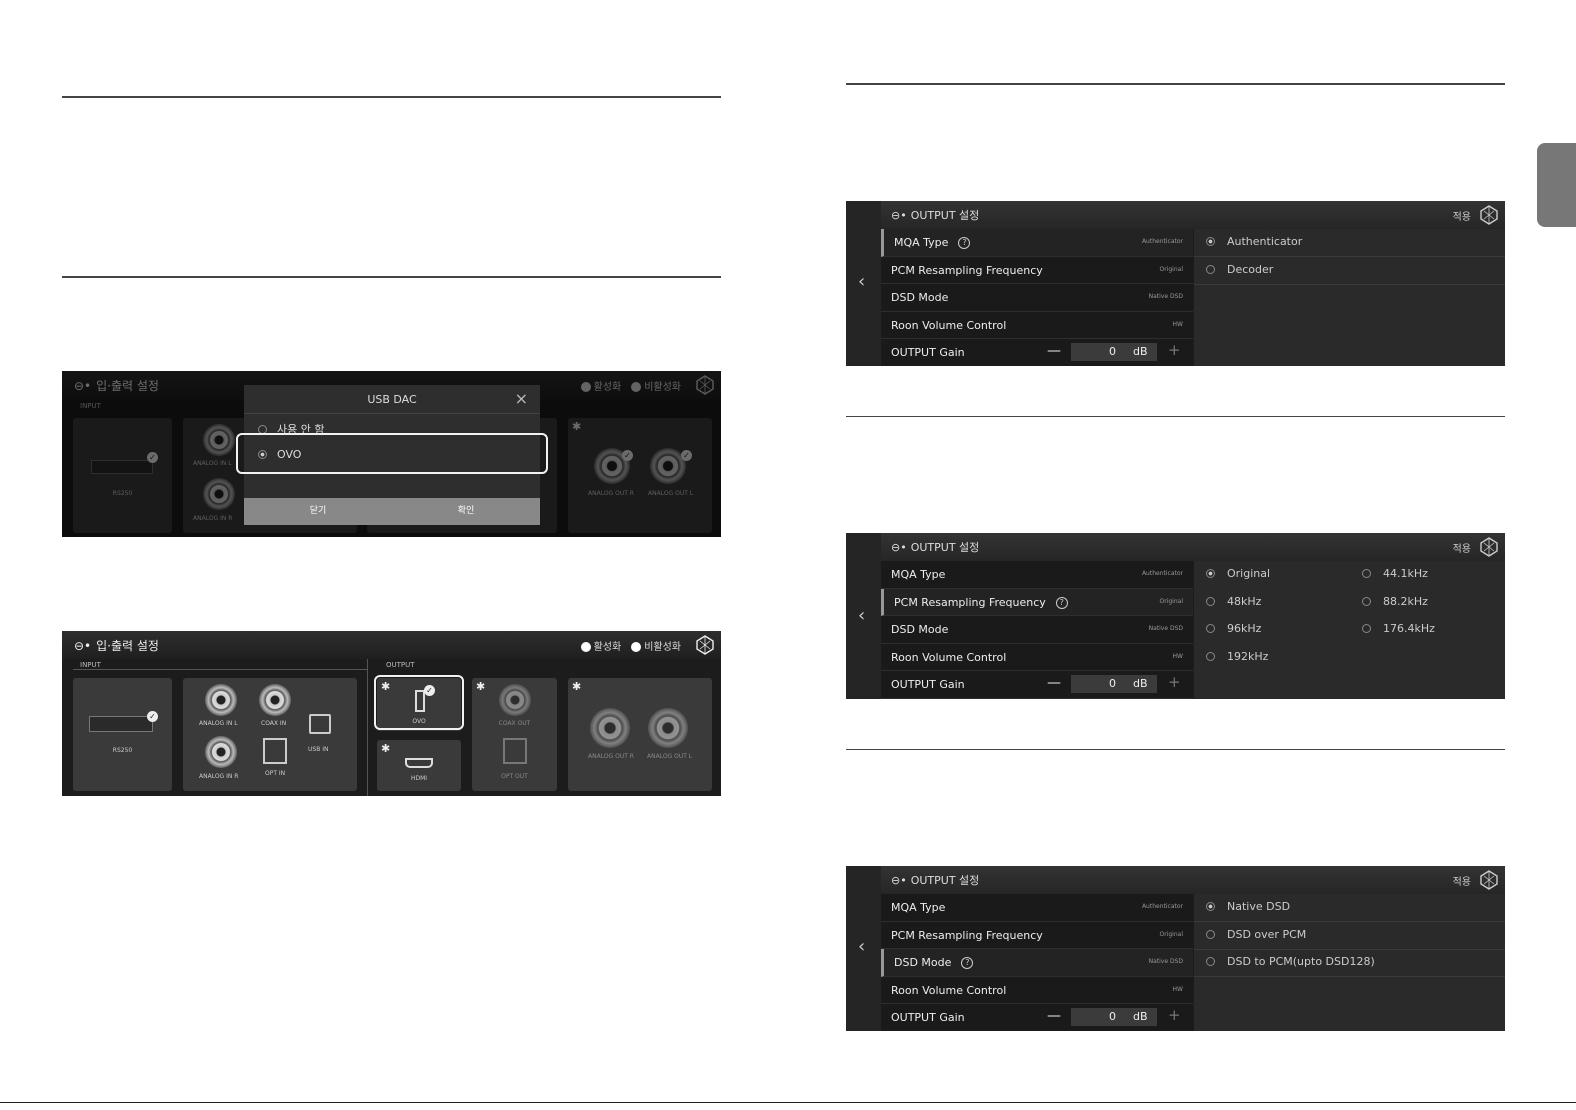 The image size is (1576, 1110). What do you see at coordinates (116, 646) in the screenshot?
I see `io-title: ⊖• 입·출력 설정` at bounding box center [116, 646].